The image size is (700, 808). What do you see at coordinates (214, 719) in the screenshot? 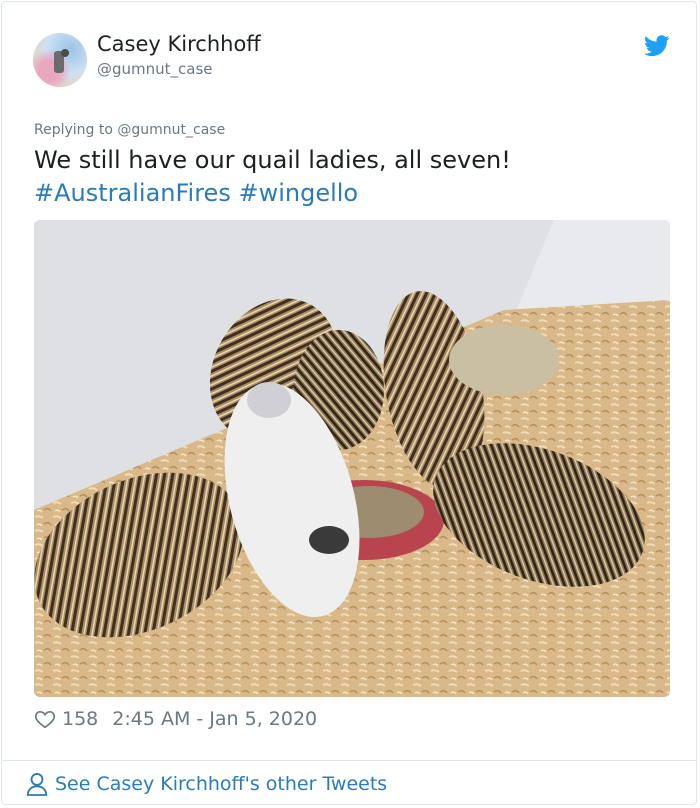
I see `timestamp: 2:45 AM - Jan 5, 2020` at bounding box center [214, 719].